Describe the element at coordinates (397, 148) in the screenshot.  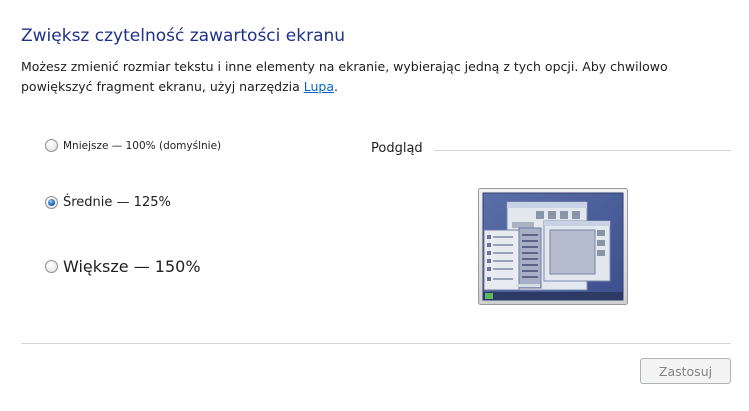
I see `preview-heading: Podgląd` at that location.